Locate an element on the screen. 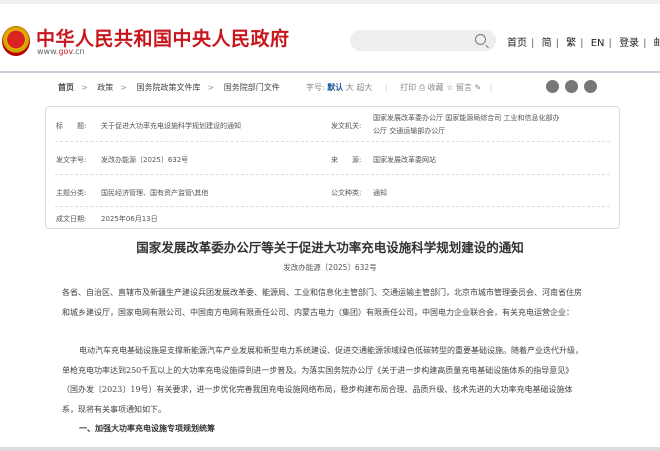  font-default-button: 默认 is located at coordinates (335, 87).